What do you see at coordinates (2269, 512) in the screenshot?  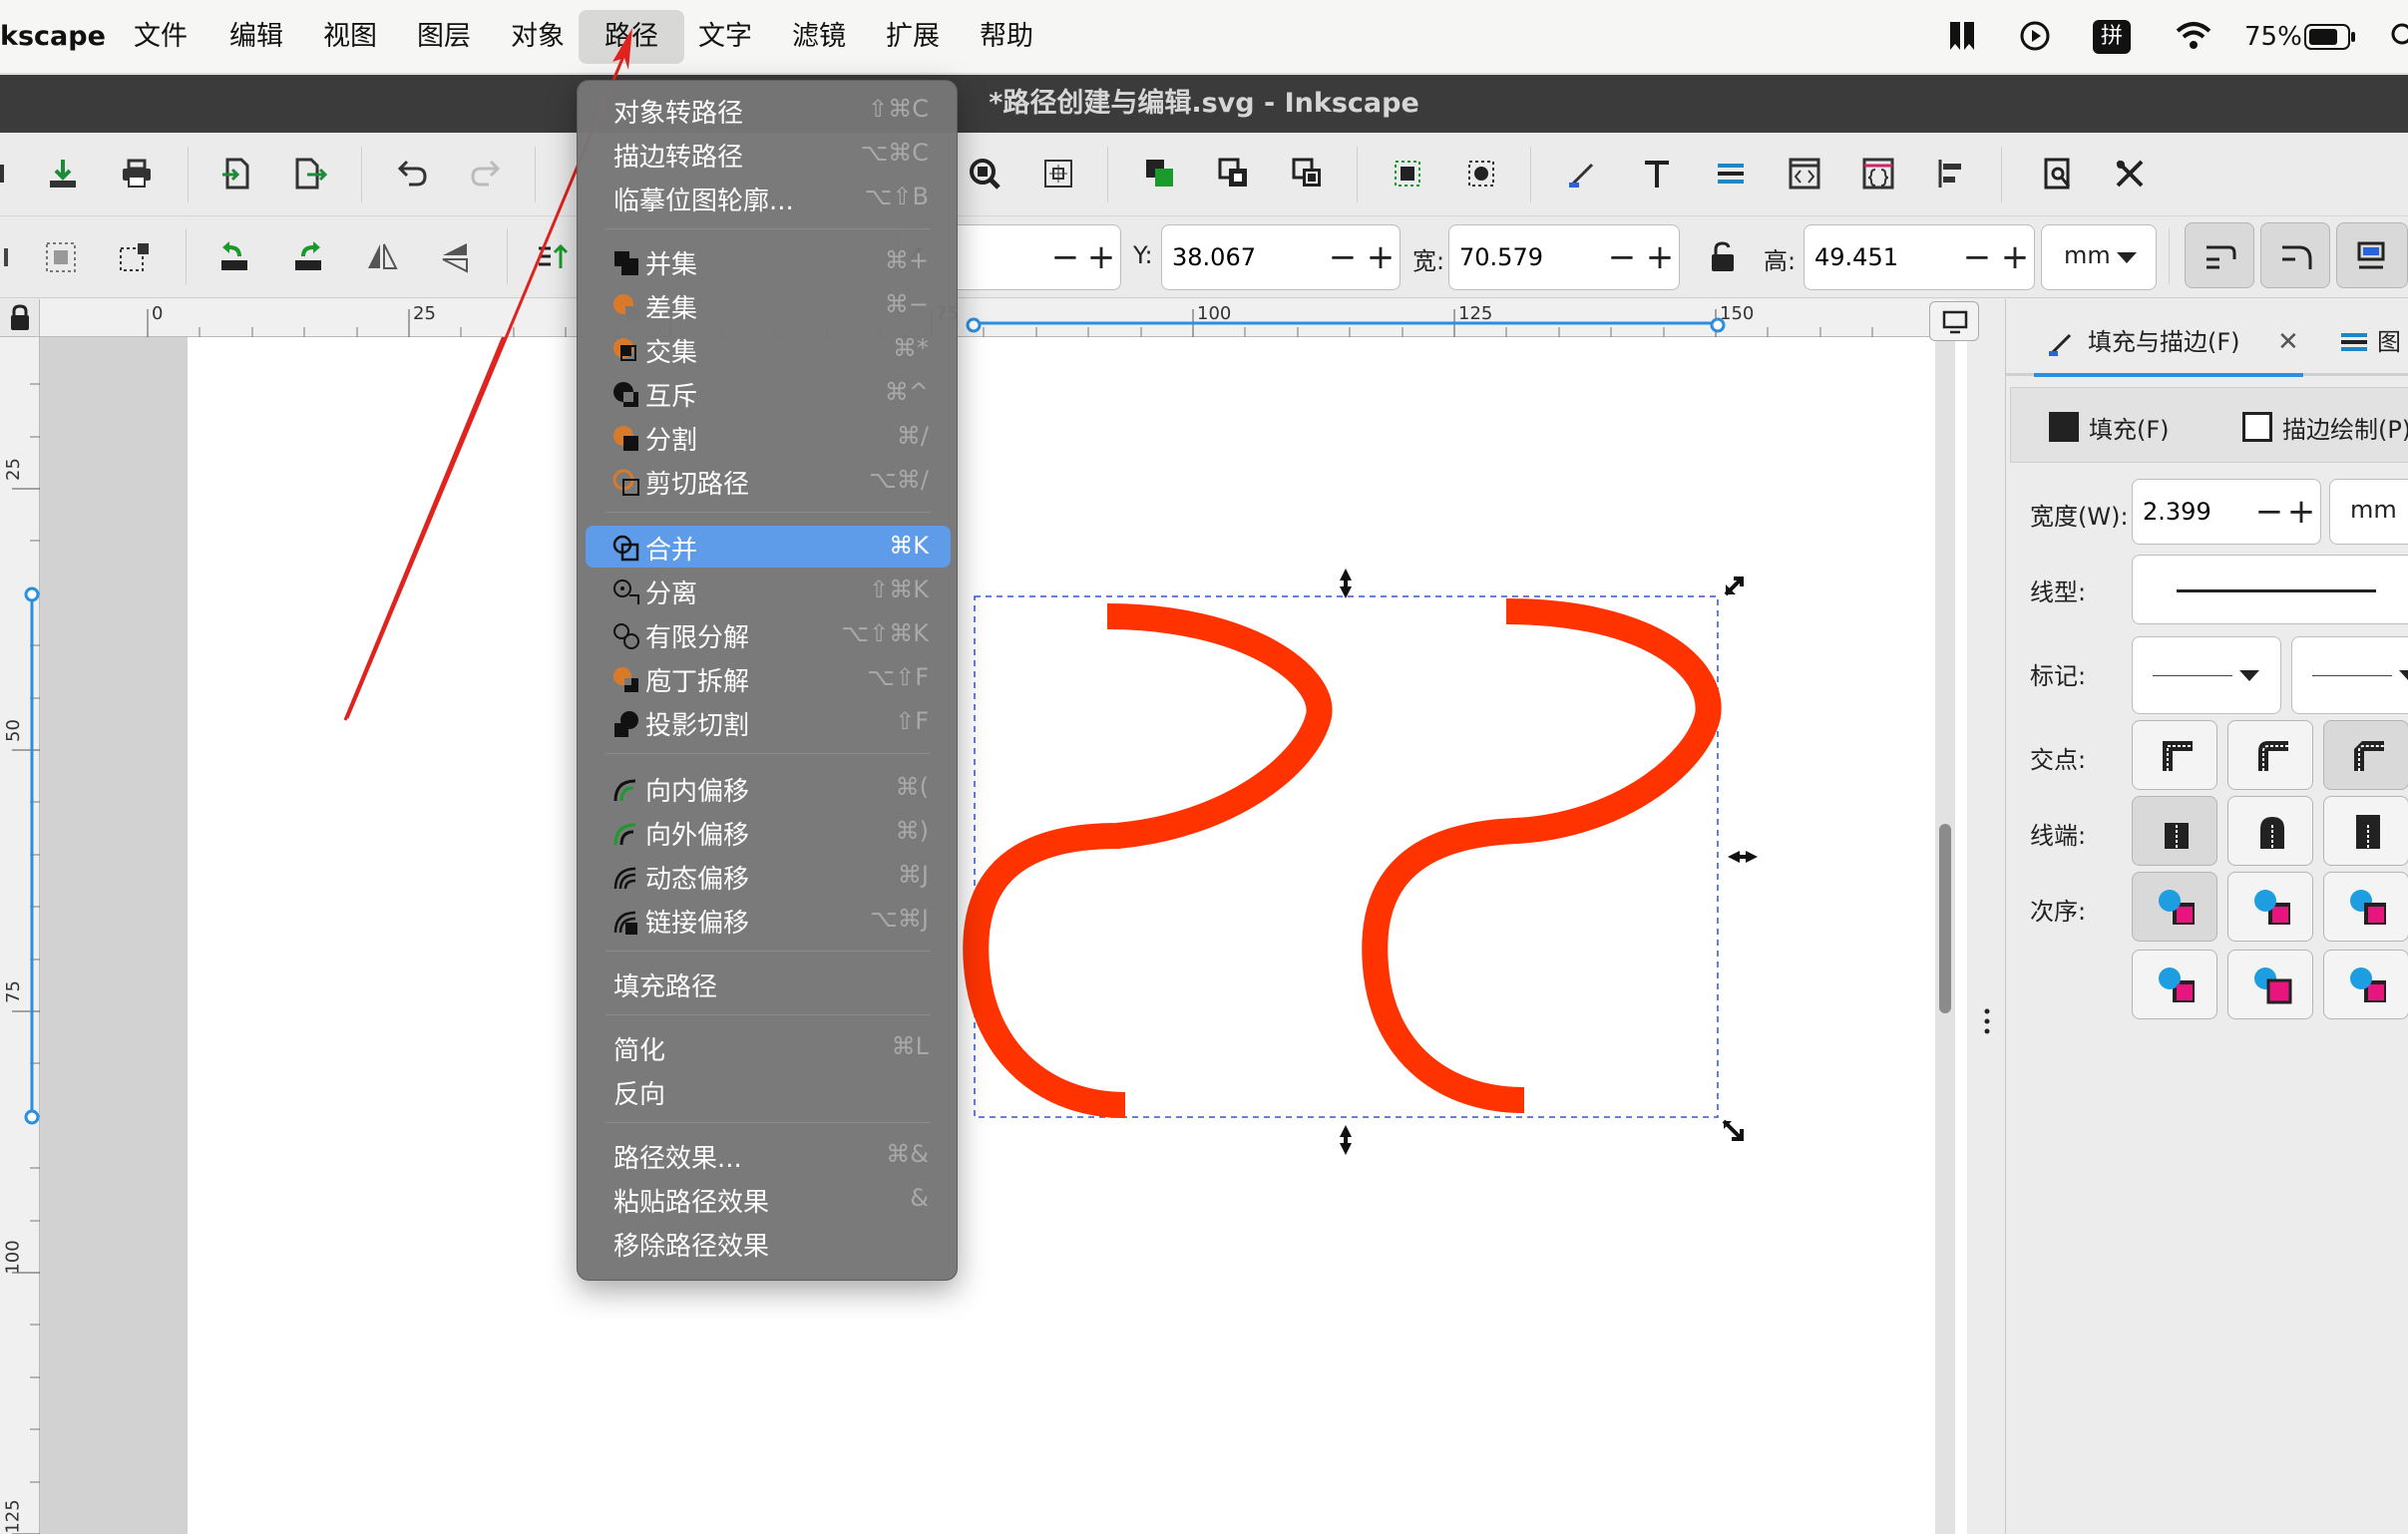 I see `stroke-width-decrement: −` at bounding box center [2269, 512].